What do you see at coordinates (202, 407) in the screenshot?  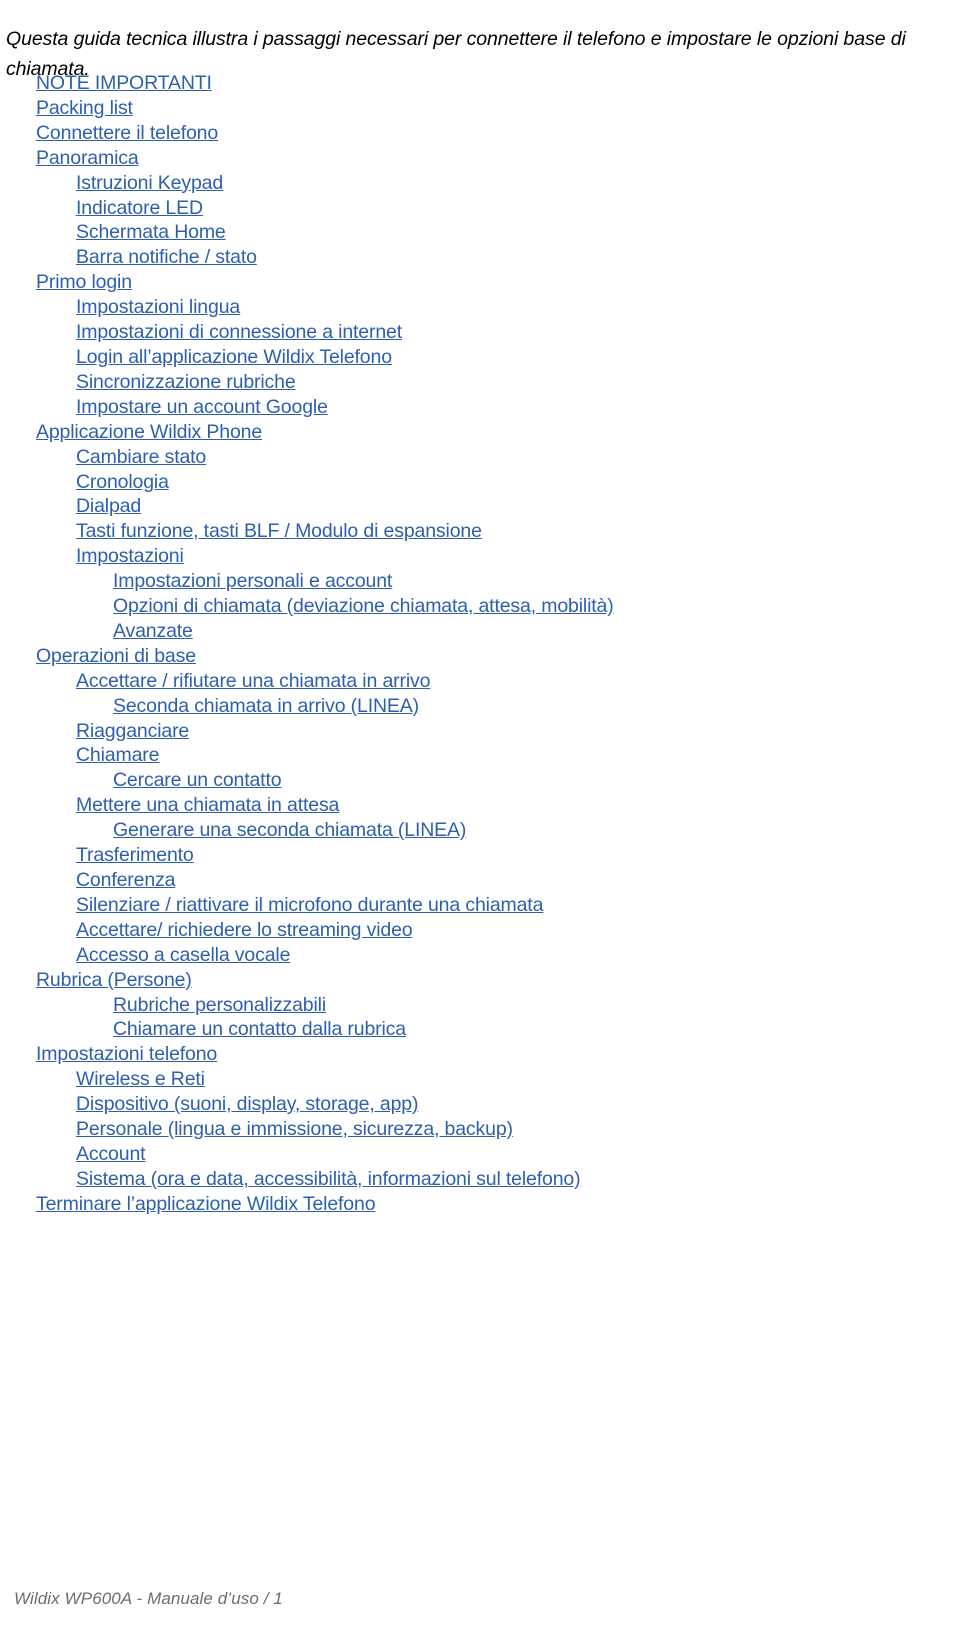 I see `toc-link: Impostare un account Google` at bounding box center [202, 407].